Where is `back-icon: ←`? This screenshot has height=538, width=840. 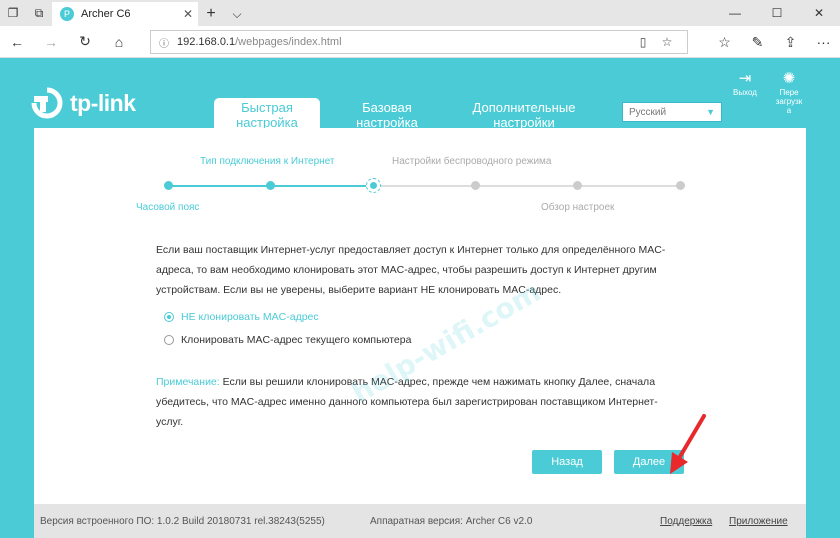
back-icon: ← is located at coordinates (17, 42).